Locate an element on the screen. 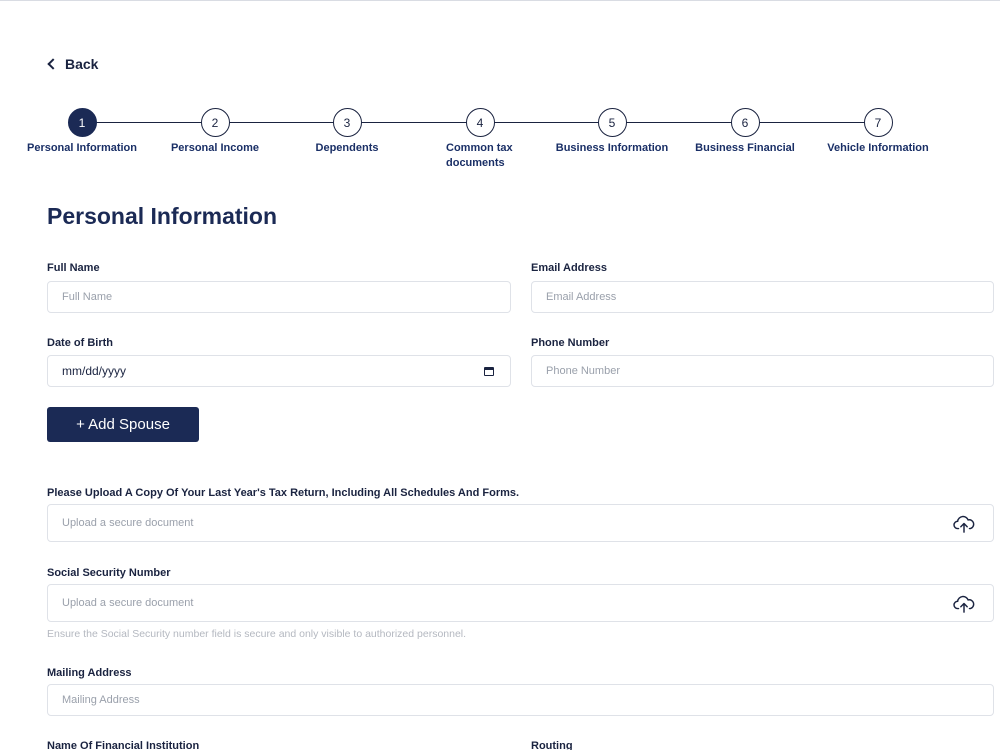 The width and height of the screenshot is (1000, 750). step-dependents: 3 Dependents is located at coordinates (347, 132).